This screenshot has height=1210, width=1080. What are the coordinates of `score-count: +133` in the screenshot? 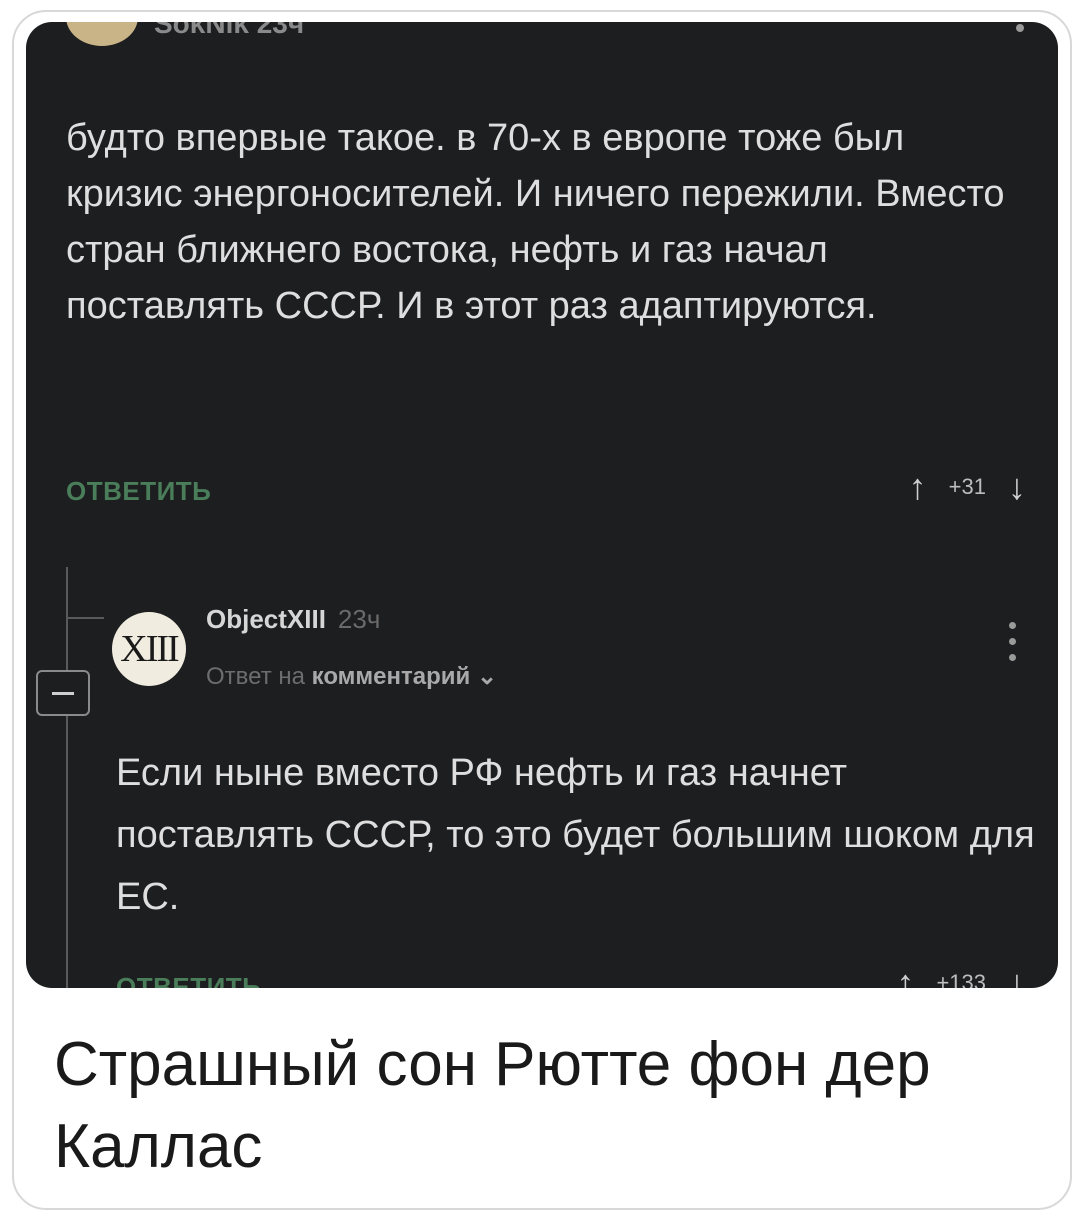 It's located at (961, 979).